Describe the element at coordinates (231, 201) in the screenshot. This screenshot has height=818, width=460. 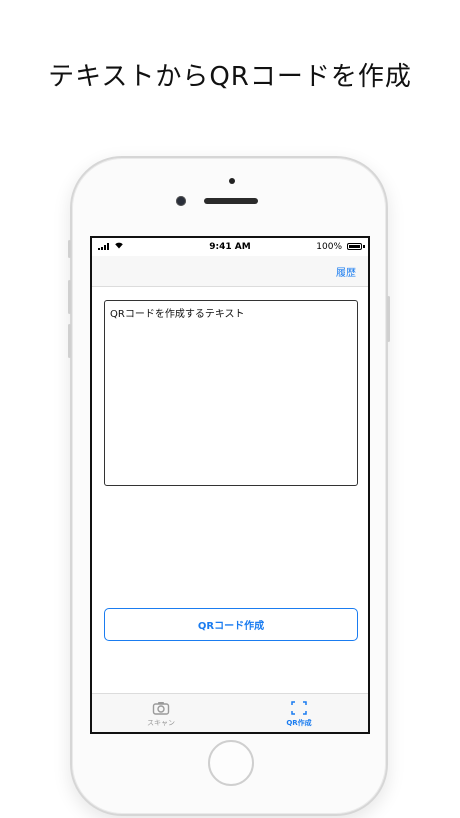
I see `earpiece-speaker` at that location.